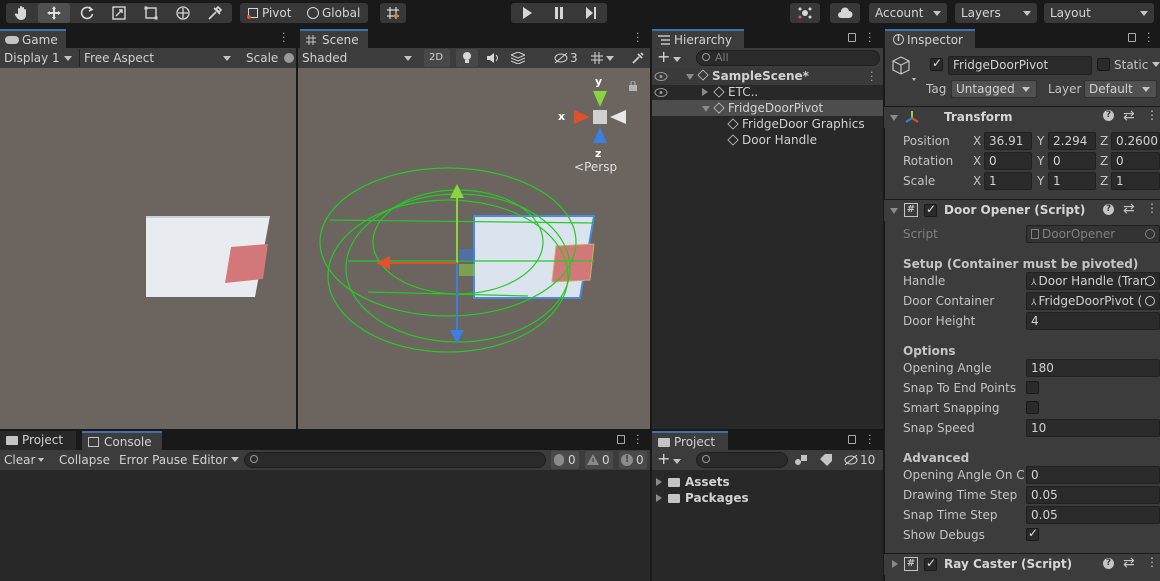  I want to click on door-opener-header: # Door Opener (Script) ? ⇄ ⋮, so click(1022, 210).